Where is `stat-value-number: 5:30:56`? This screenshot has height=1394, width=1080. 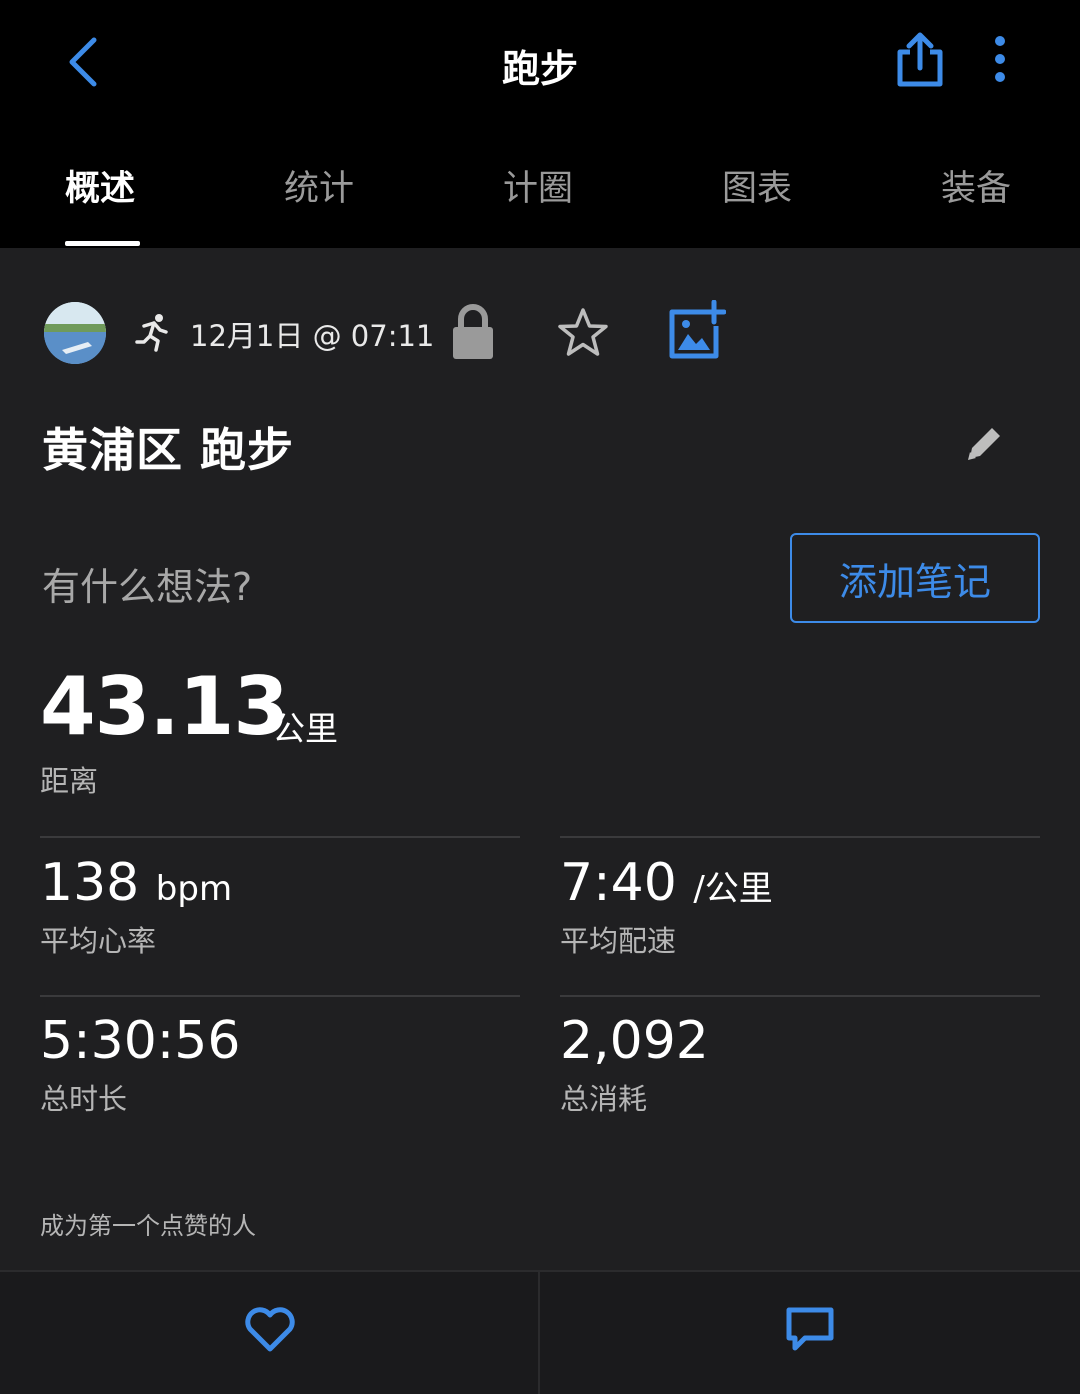
stat-value-number: 5:30:56 is located at coordinates (140, 1041).